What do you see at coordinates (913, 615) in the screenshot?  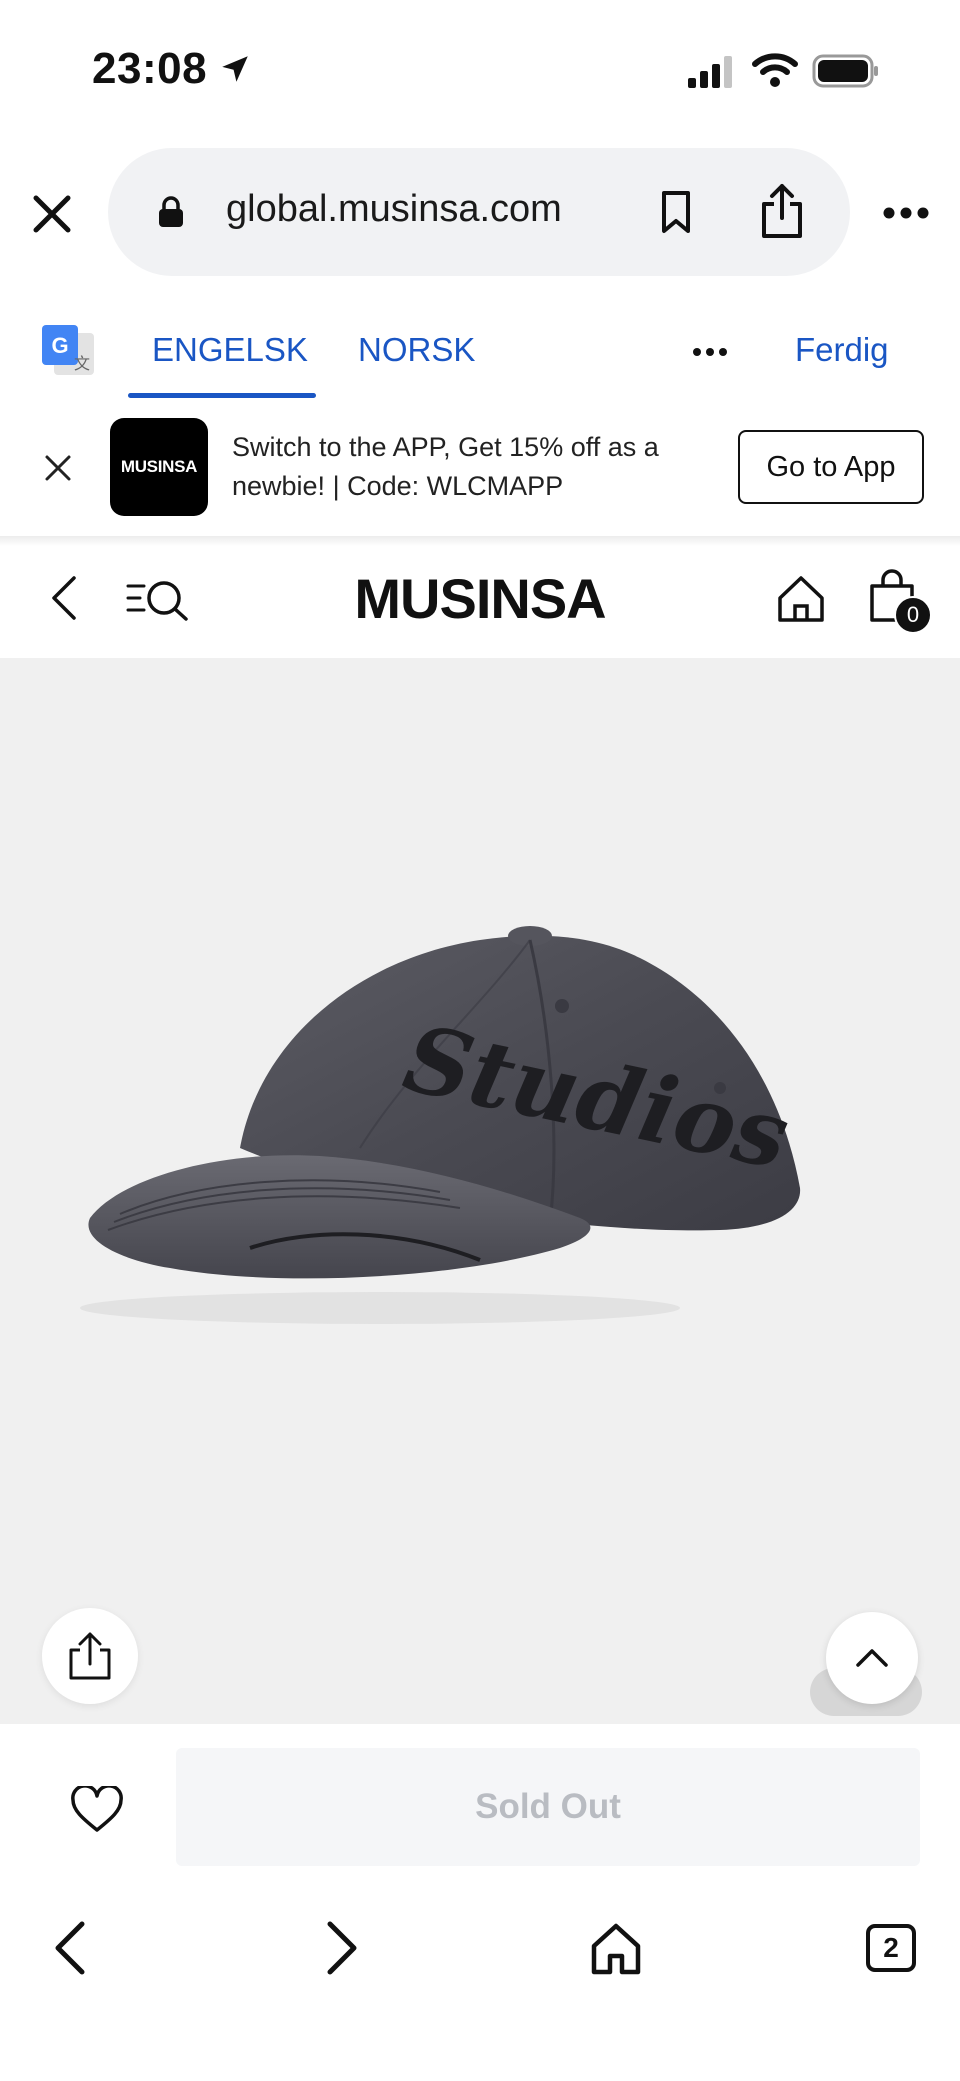 I see `cart-count-badge: 0` at bounding box center [913, 615].